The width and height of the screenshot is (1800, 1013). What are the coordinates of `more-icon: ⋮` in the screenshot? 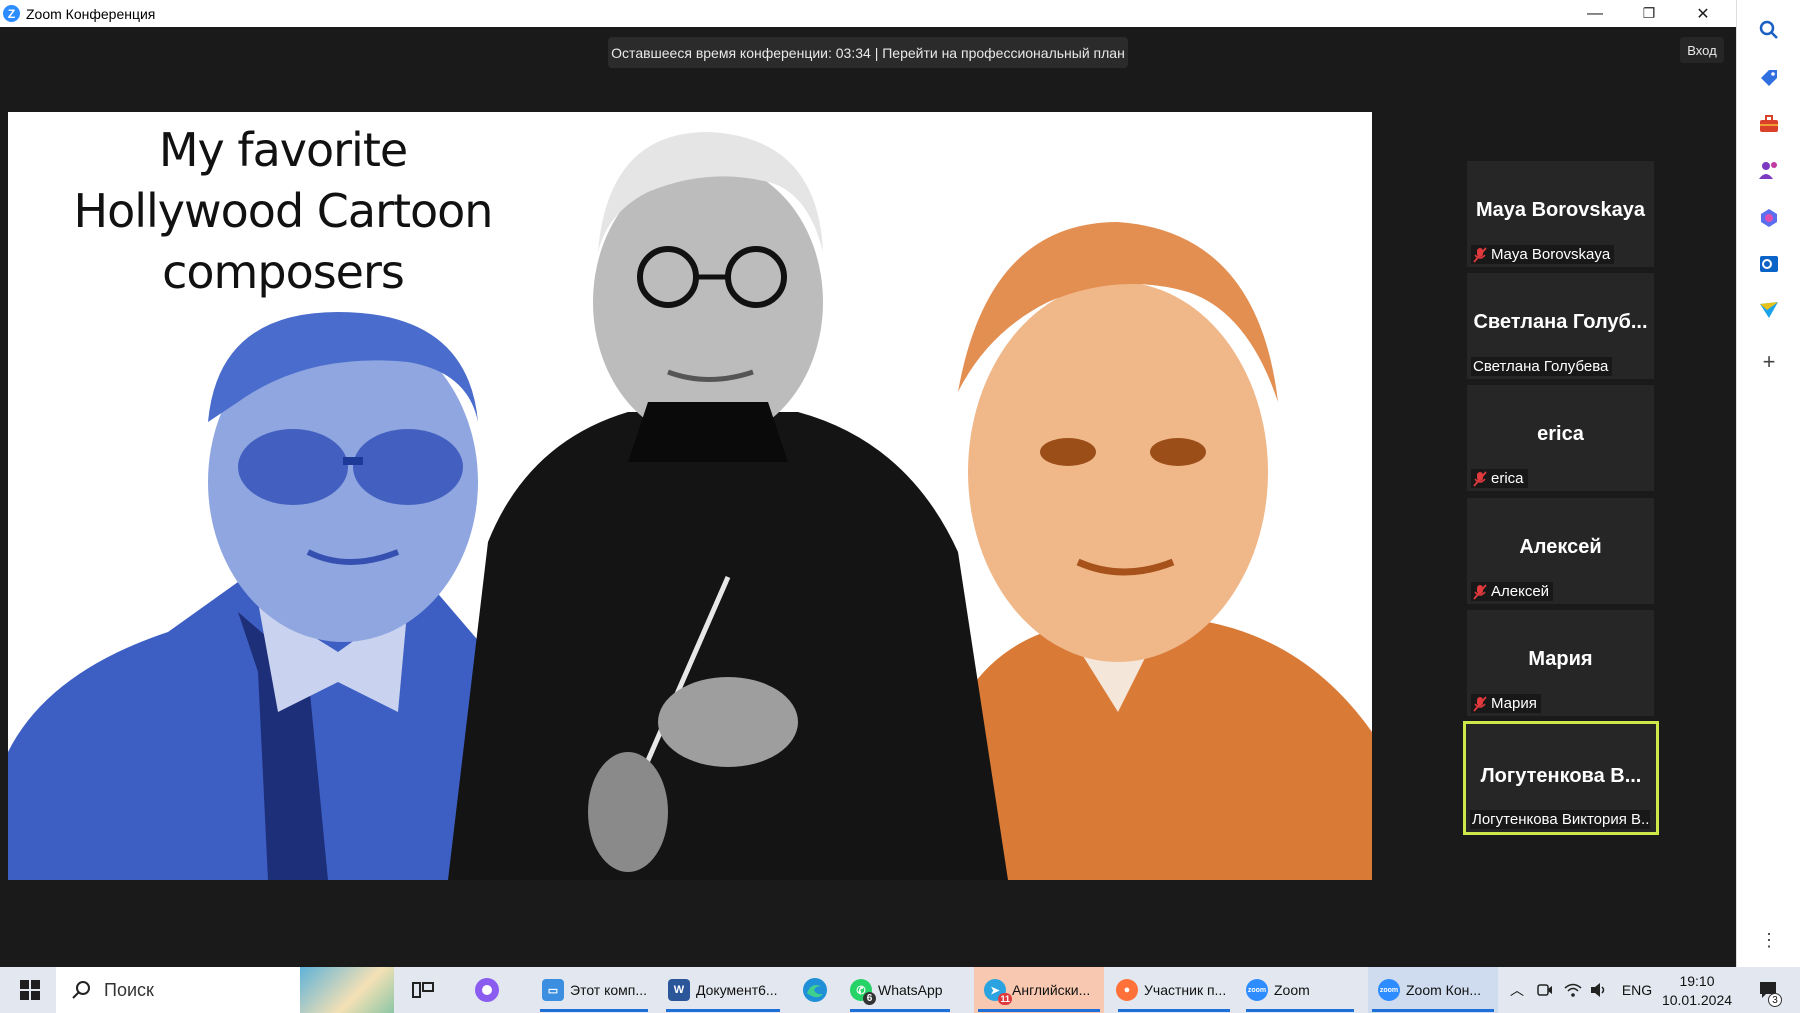 It's located at (1769, 940).